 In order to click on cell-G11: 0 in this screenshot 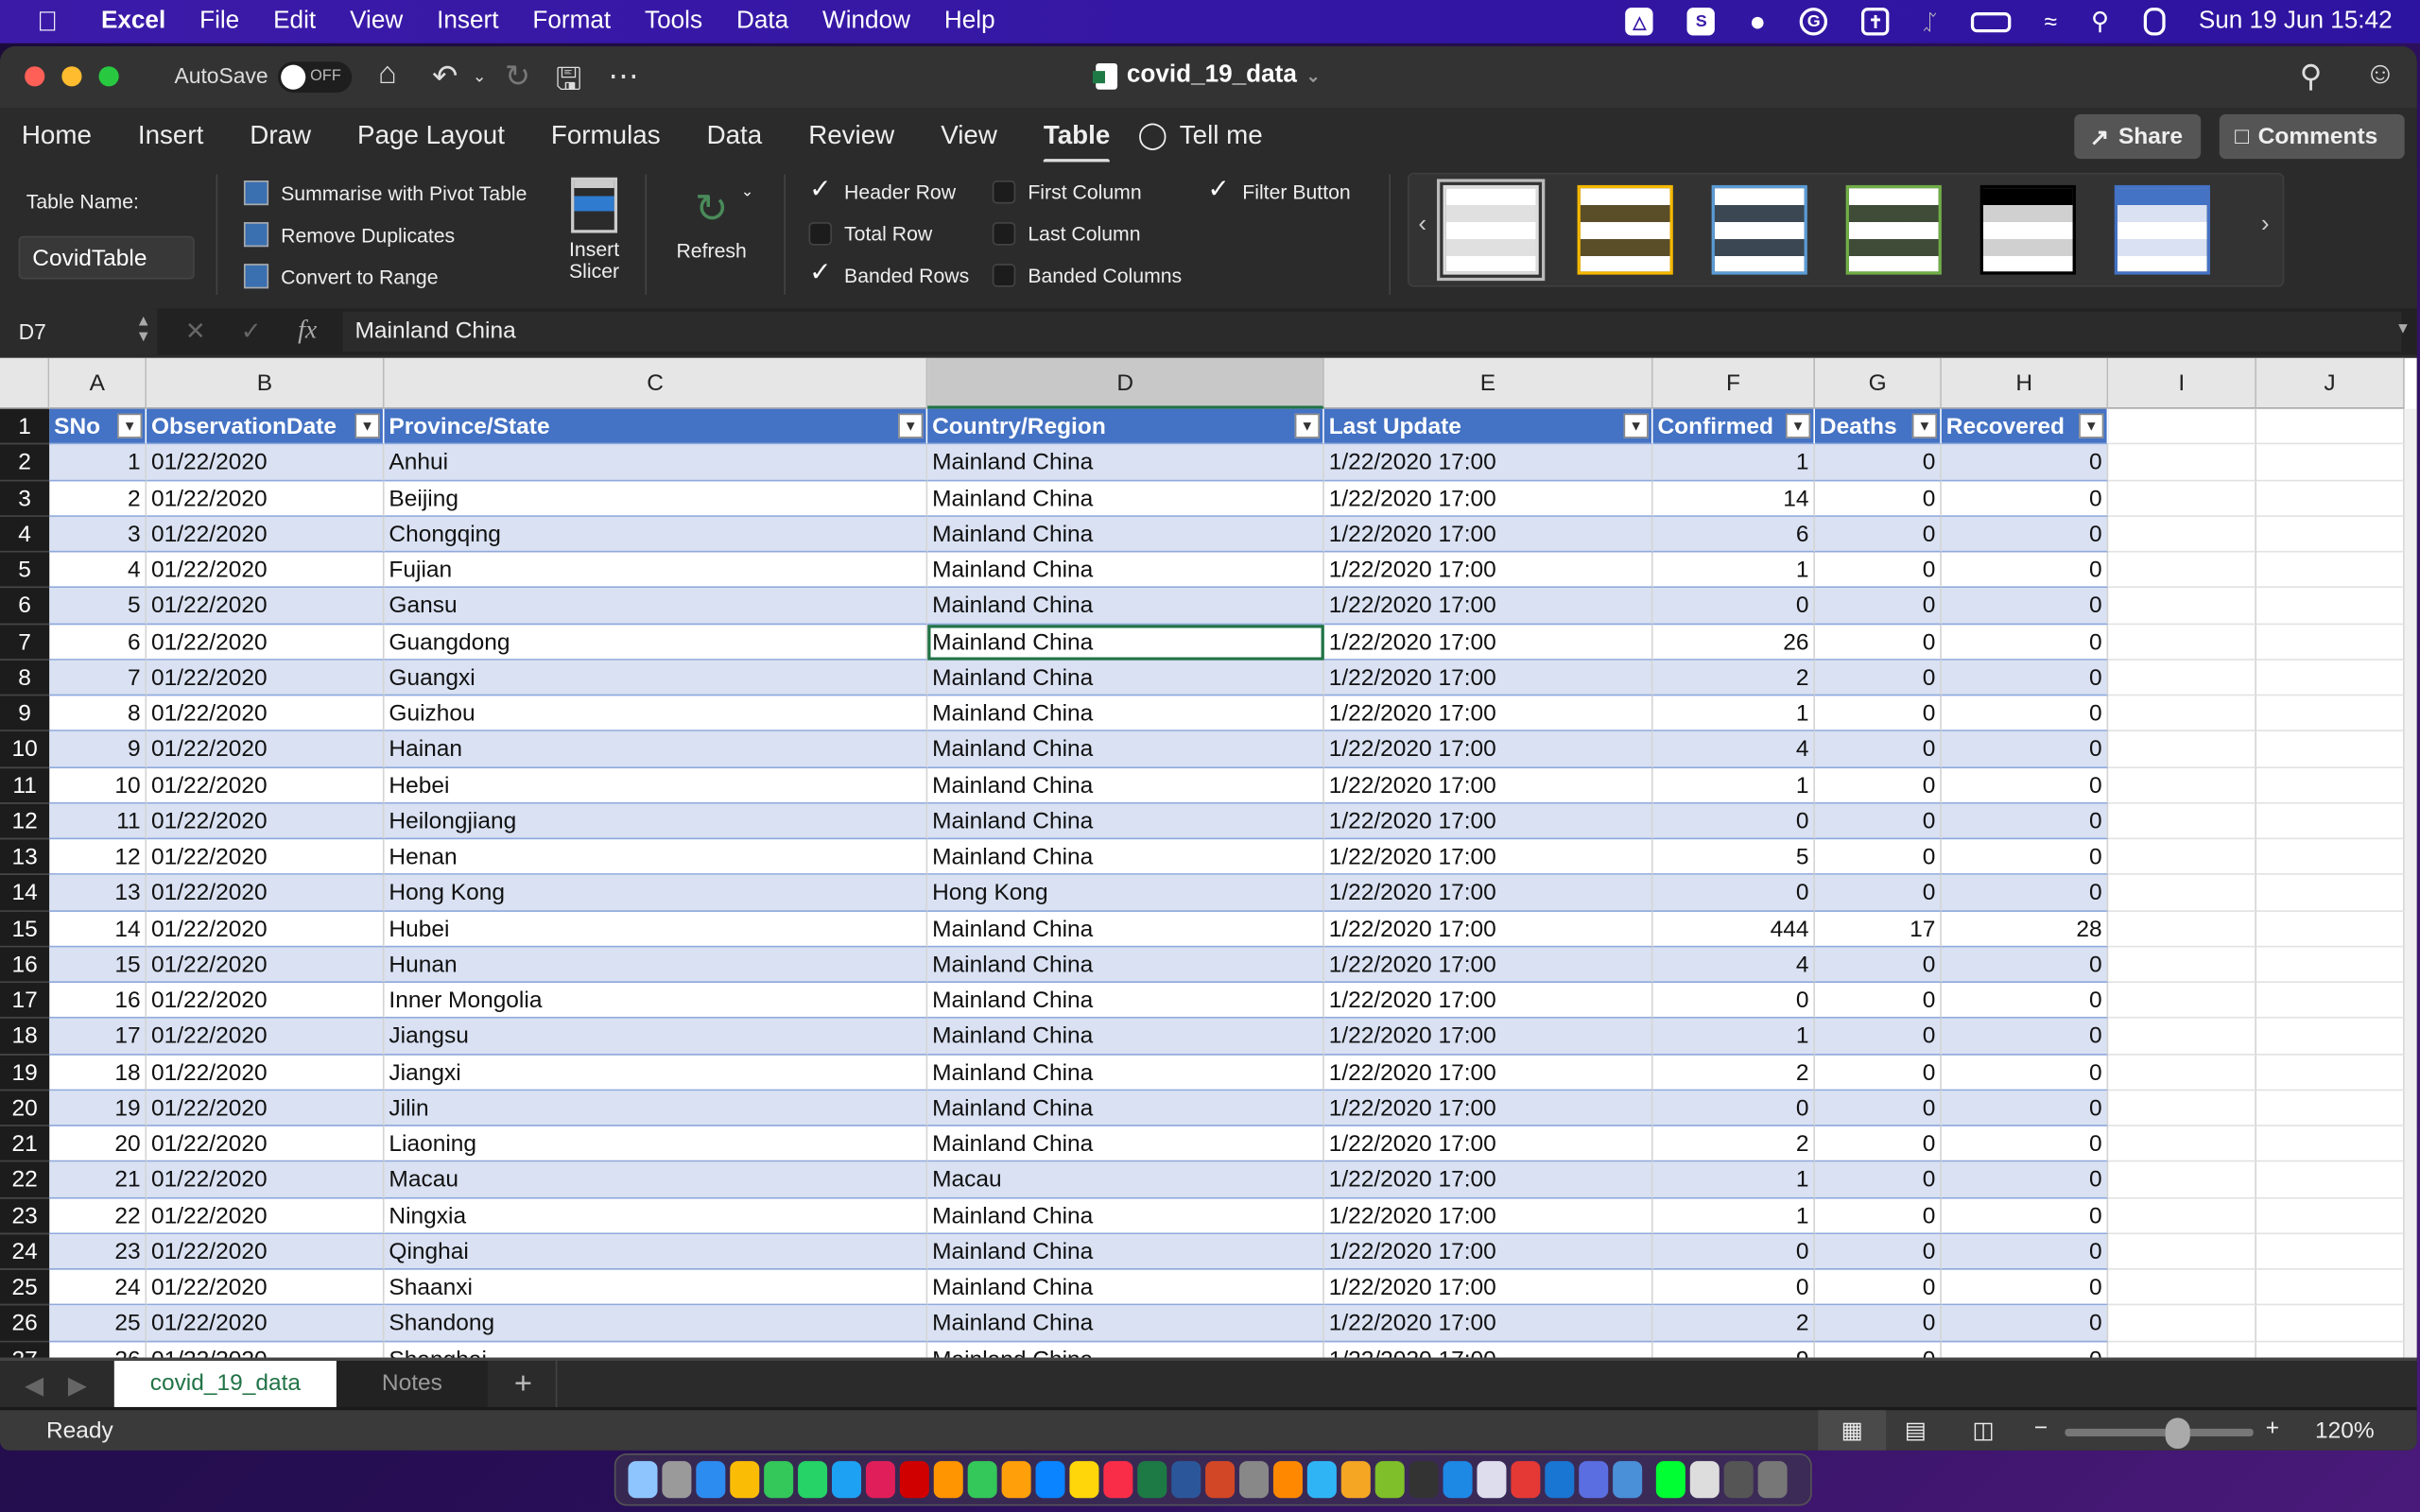, I will do `click(1878, 785)`.